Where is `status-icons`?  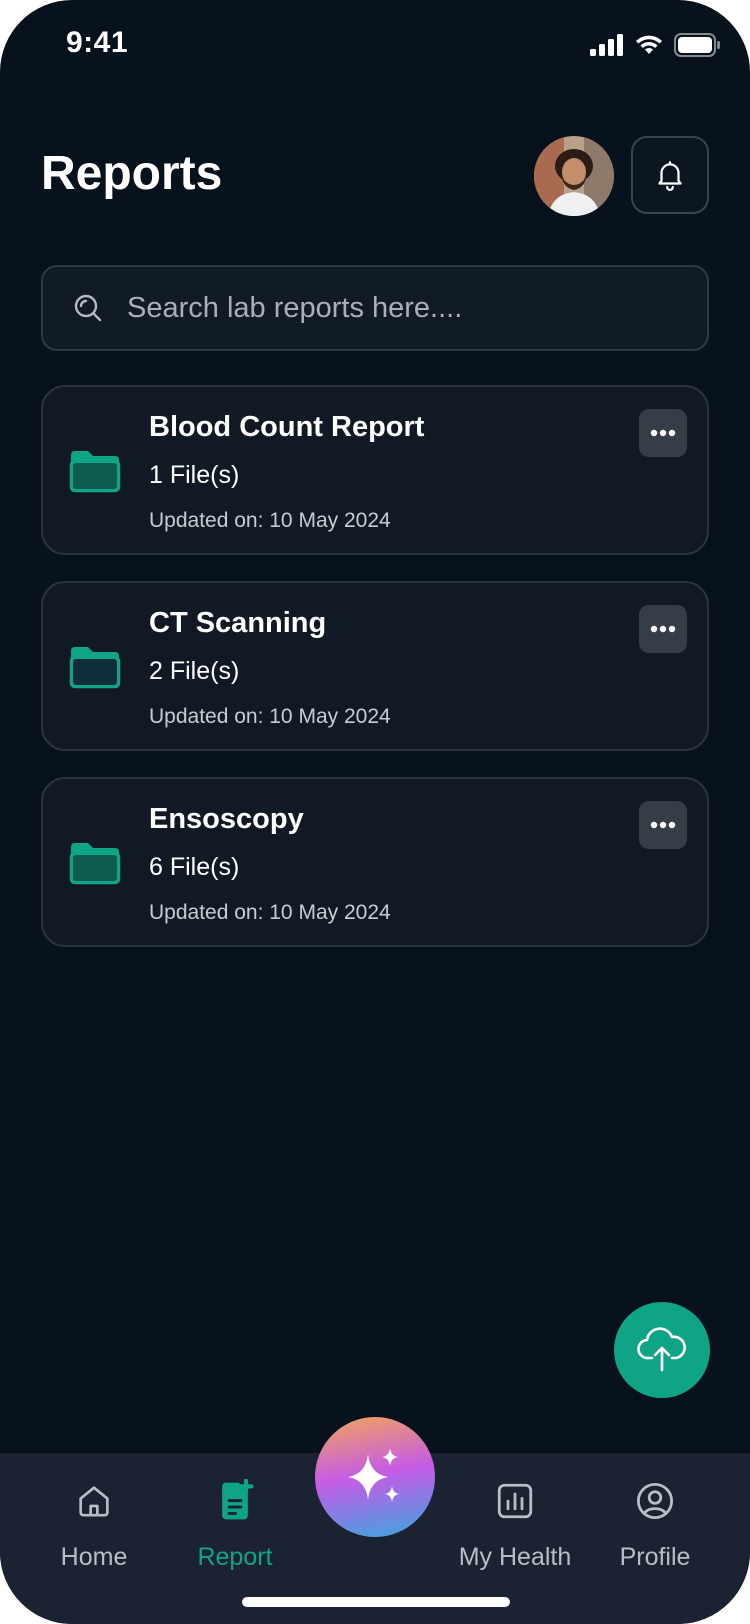 status-icons is located at coordinates (655, 45).